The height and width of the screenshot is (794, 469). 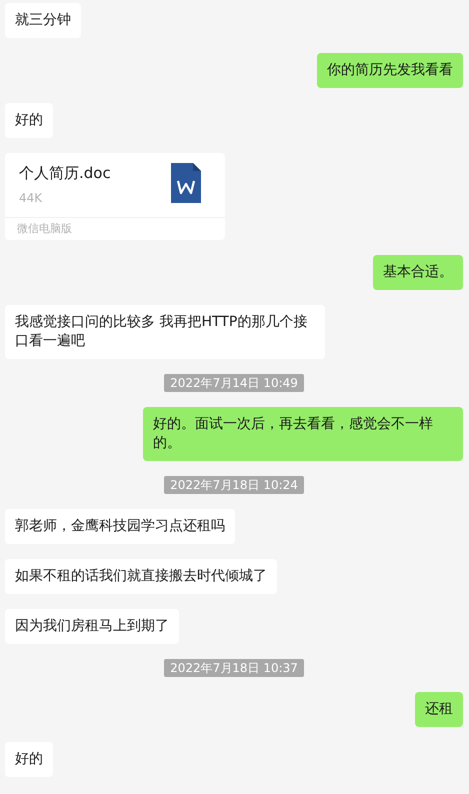 I want to click on source-label: 微信电脑版, so click(x=44, y=228).